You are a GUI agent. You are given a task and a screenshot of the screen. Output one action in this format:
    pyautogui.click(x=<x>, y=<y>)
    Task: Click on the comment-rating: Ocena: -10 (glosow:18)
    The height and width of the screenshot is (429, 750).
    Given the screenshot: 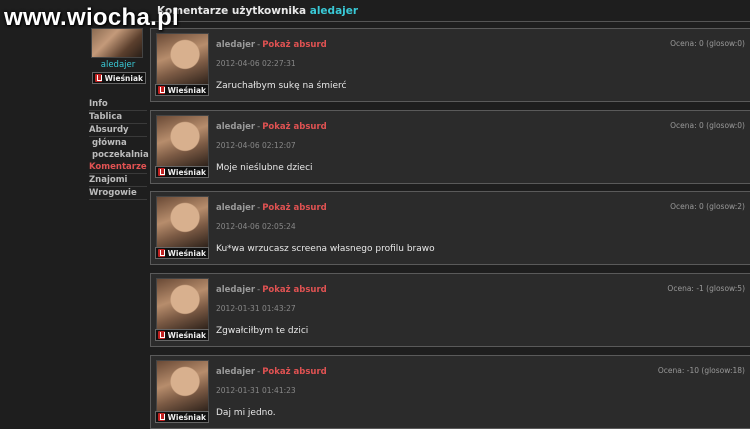 What is the action you would take?
    pyautogui.click(x=701, y=370)
    